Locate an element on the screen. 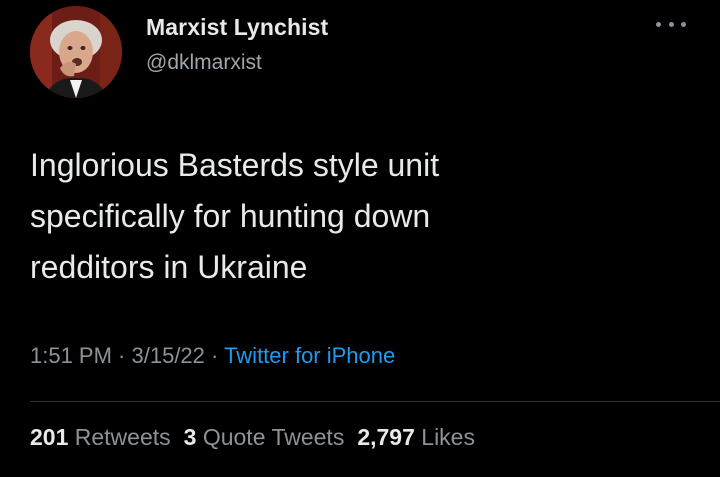 Image resolution: width=720 pixels, height=477 pixels. tweet-source-link: Twitter for iPhone is located at coordinates (309, 355).